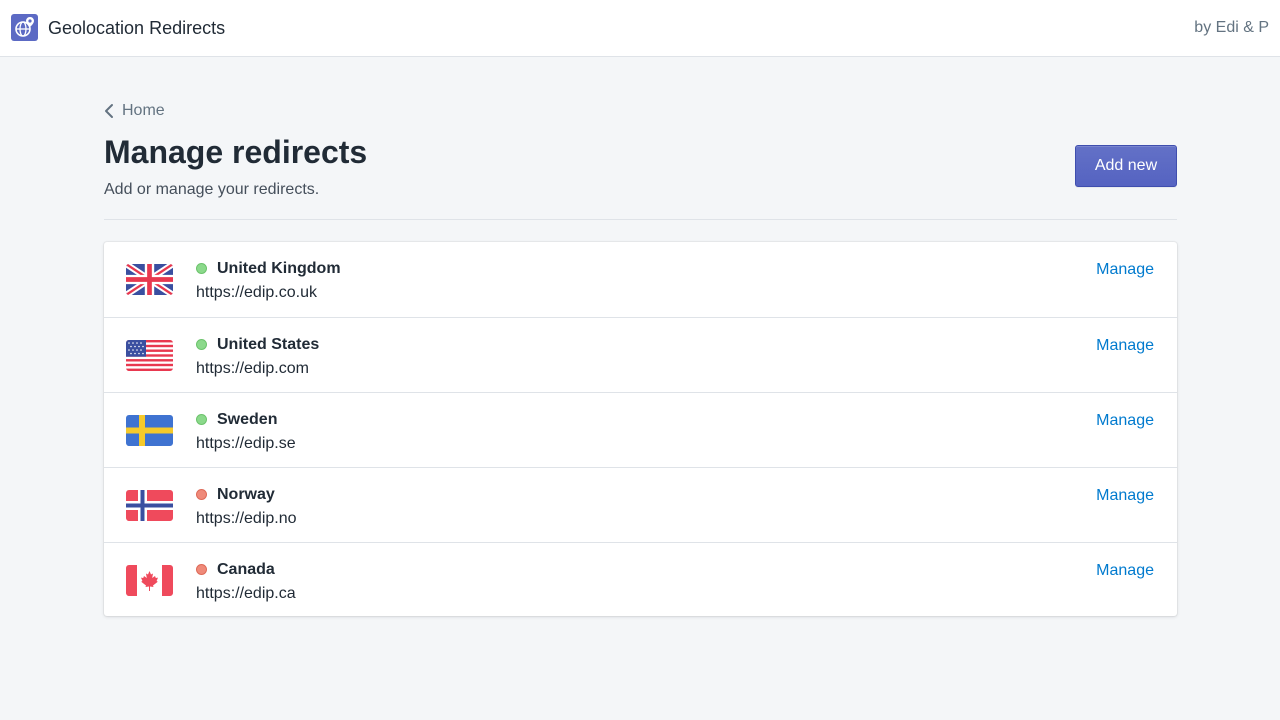 The image size is (1280, 720). What do you see at coordinates (1125, 571) in the screenshot?
I see `manage-link-canada: Manage` at bounding box center [1125, 571].